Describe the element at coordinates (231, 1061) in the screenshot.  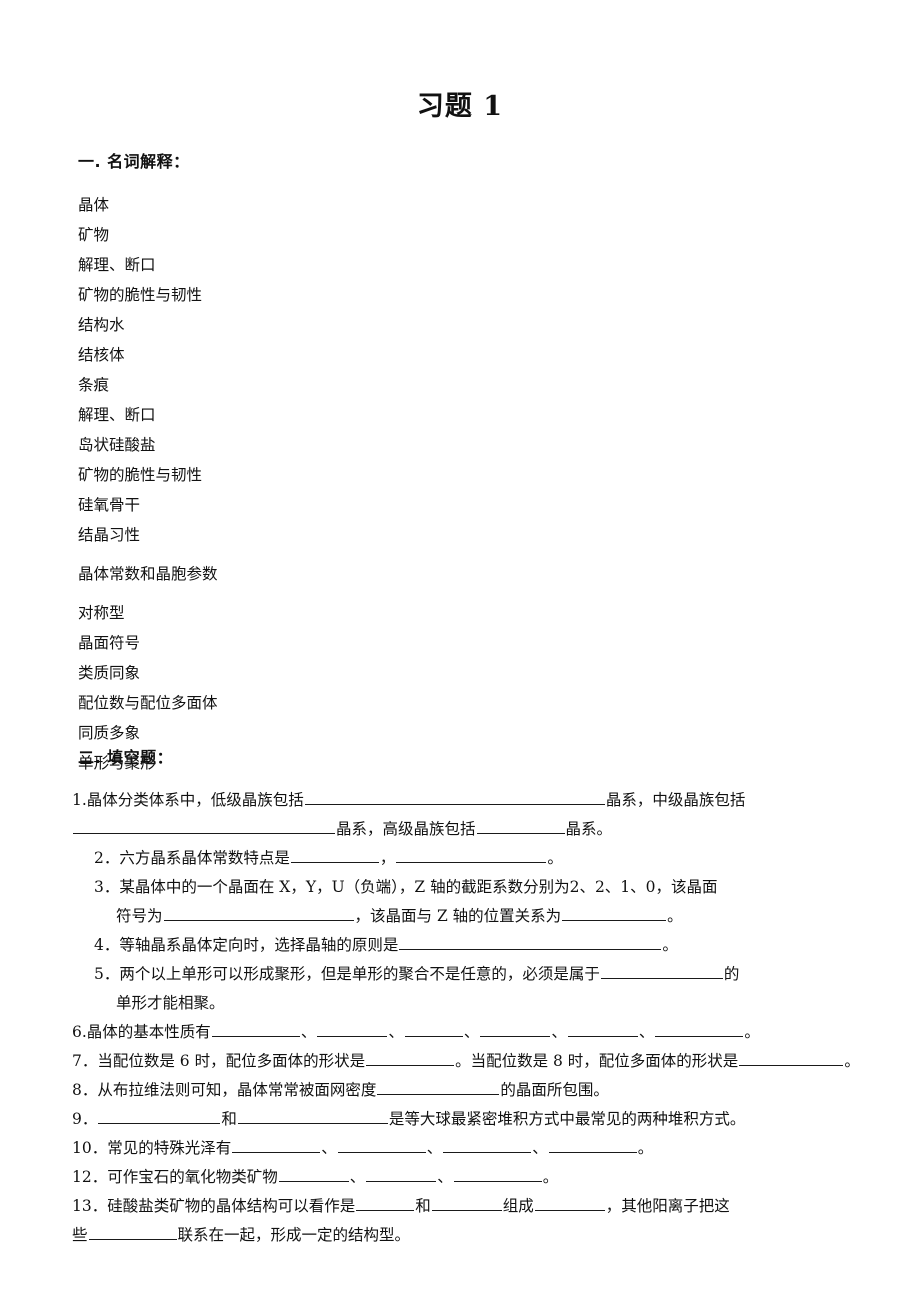
I see `question-text: 当配位数是 6 时，配位多面体的形状是` at that location.